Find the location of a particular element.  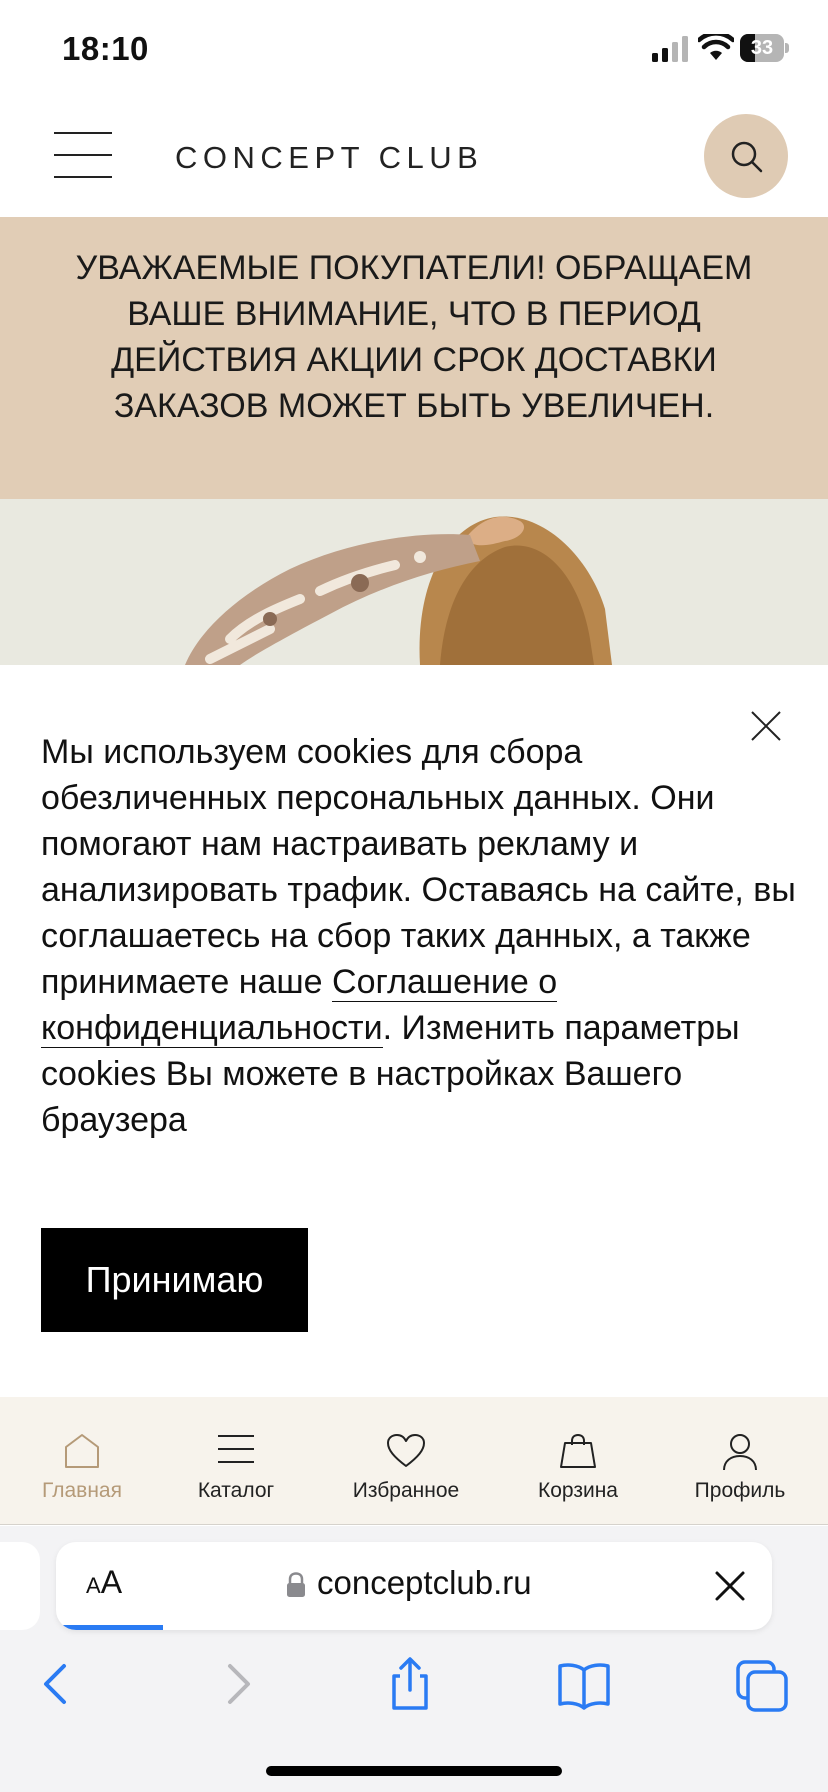

page-load-progress is located at coordinates (110, 1627).